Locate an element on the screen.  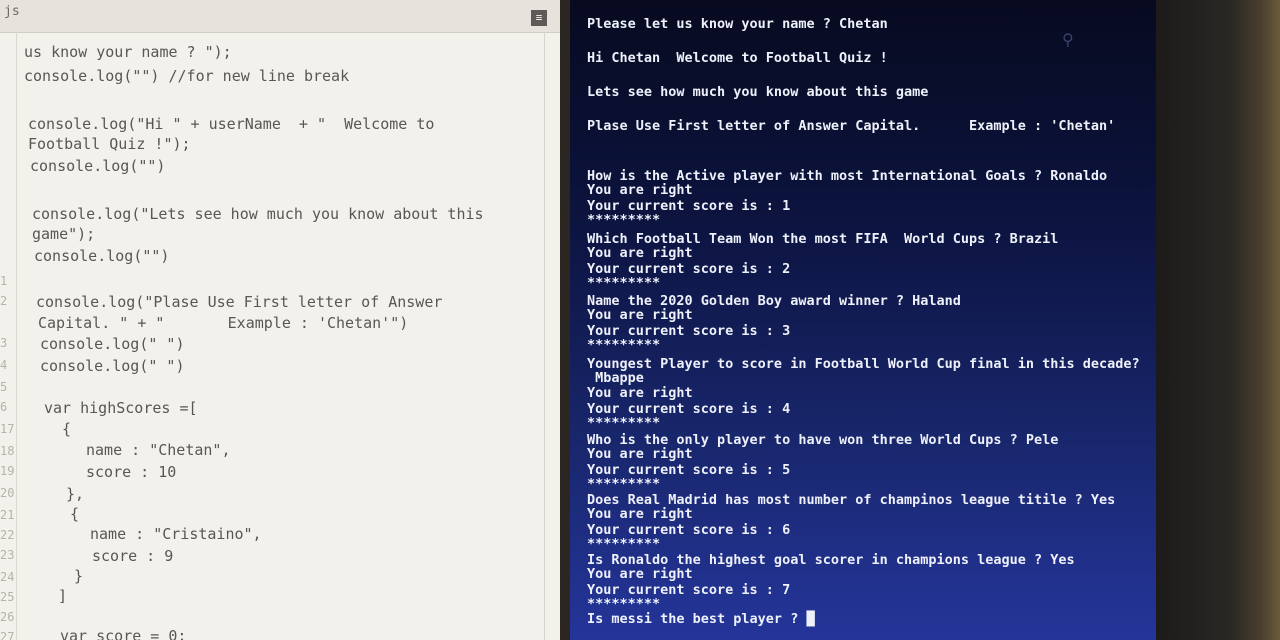
code-line: Football Quiz !"); is located at coordinates (109, 144).